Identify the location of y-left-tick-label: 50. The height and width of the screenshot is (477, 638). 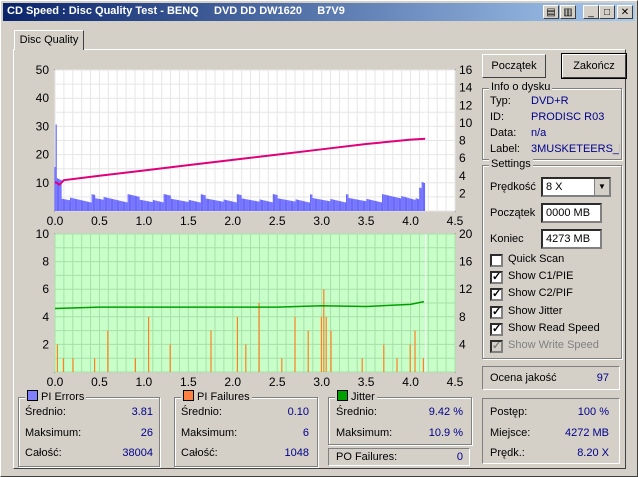
(43, 70).